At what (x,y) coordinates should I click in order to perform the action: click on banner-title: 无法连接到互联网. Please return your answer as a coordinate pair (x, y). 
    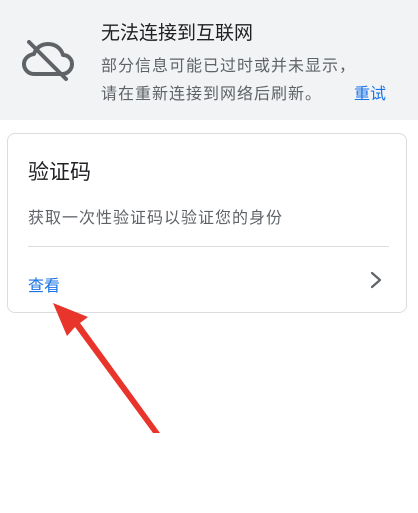
    Looking at the image, I should click on (177, 33).